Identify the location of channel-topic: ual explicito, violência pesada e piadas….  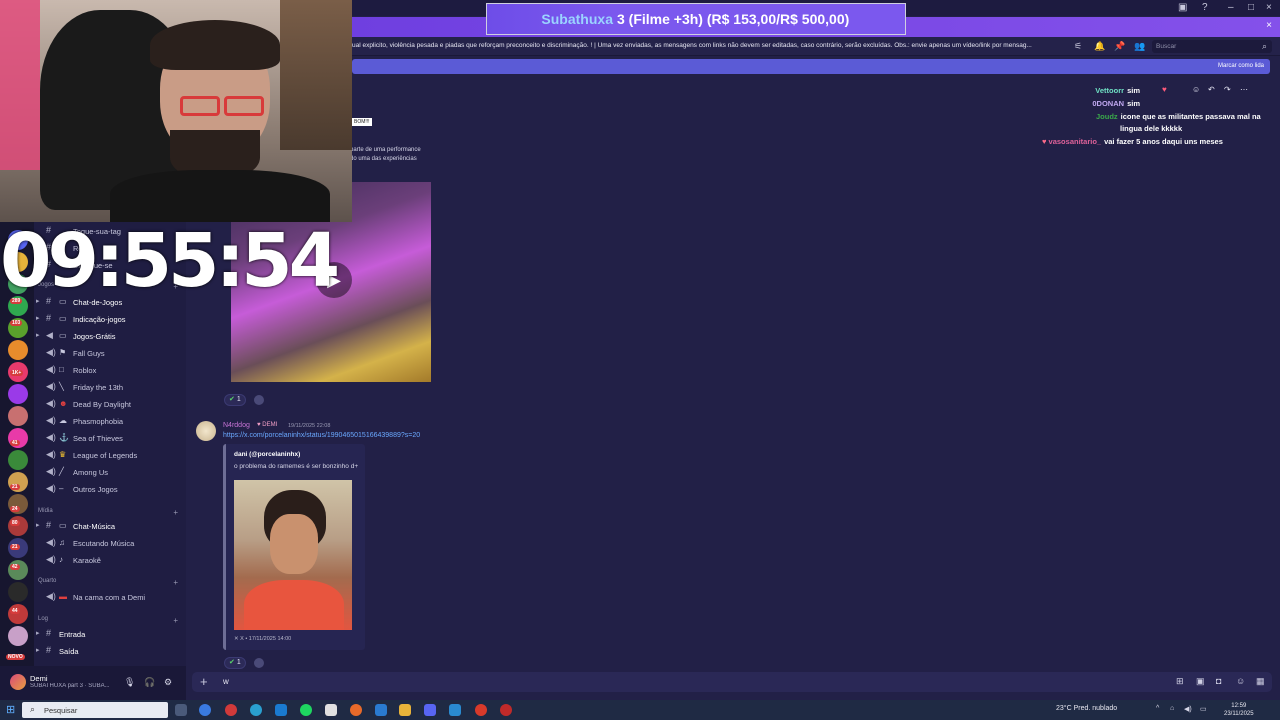
(709, 45).